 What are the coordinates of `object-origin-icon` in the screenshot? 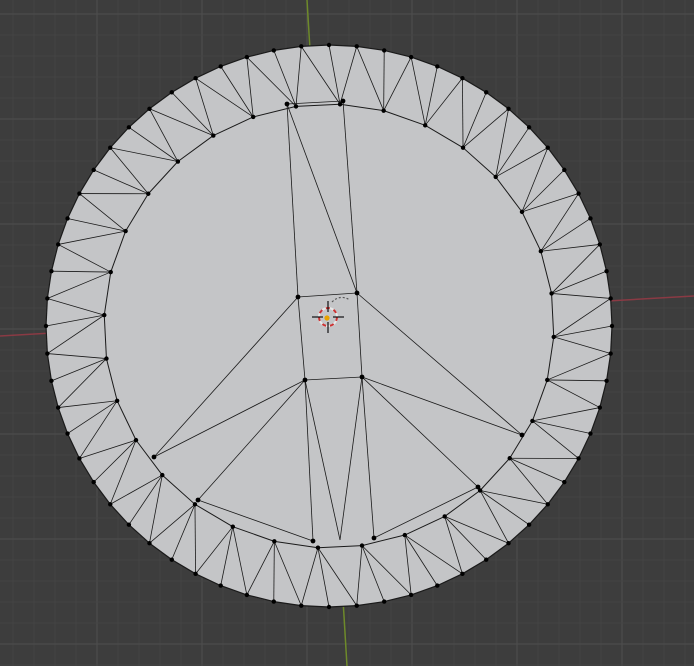 It's located at (327, 318).